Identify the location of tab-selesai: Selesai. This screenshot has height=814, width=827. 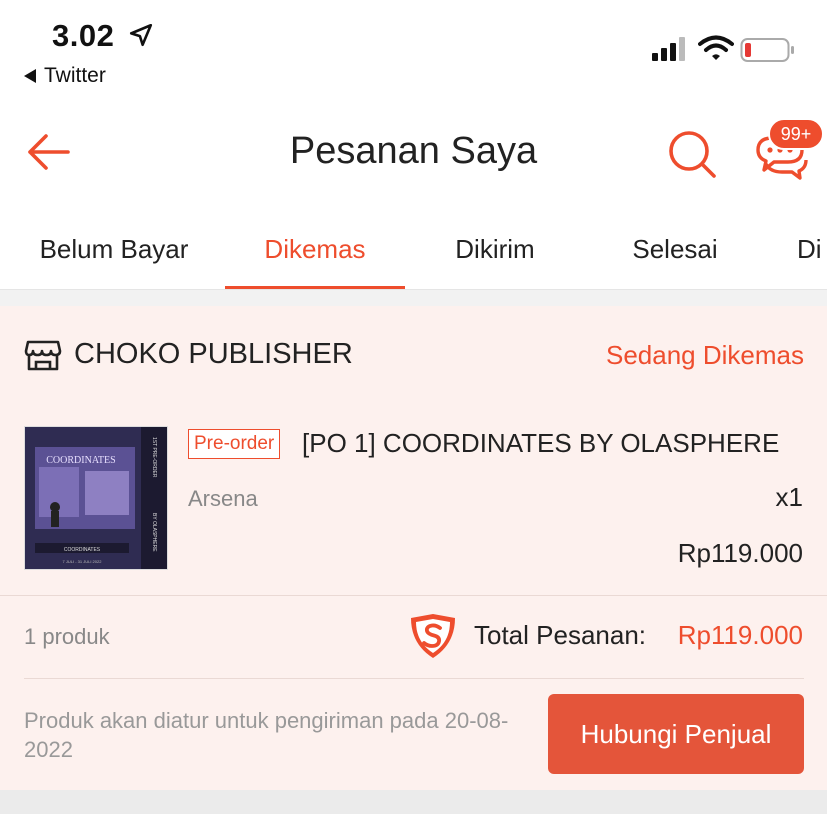
(675, 248).